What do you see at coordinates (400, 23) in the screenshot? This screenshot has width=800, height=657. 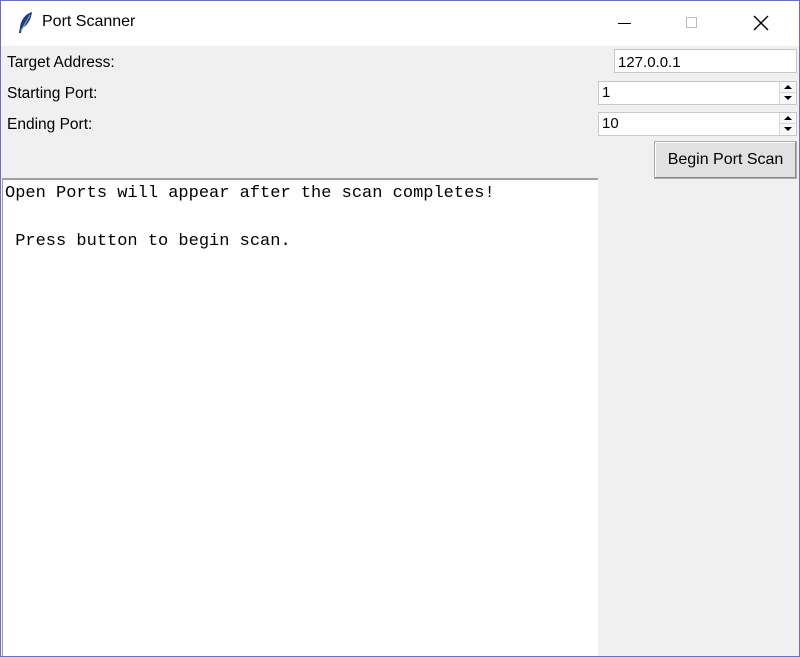 I see `title-bar: Port Scanner` at bounding box center [400, 23].